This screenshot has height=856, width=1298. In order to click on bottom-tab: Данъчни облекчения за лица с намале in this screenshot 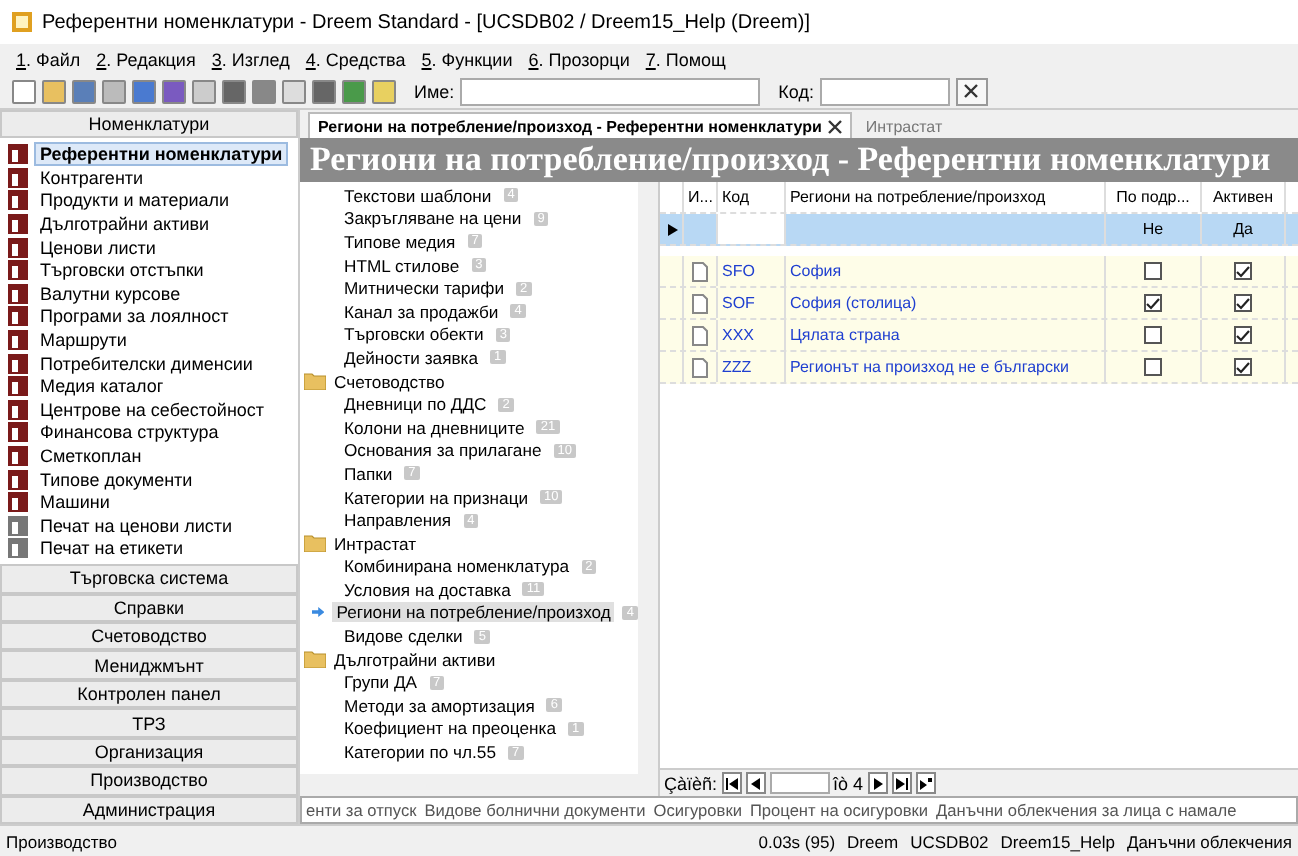, I will do `click(1086, 810)`.